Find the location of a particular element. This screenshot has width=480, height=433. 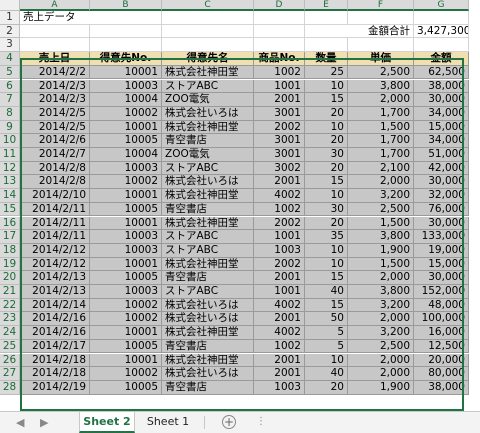

row-number: 15 is located at coordinates (10, 209).